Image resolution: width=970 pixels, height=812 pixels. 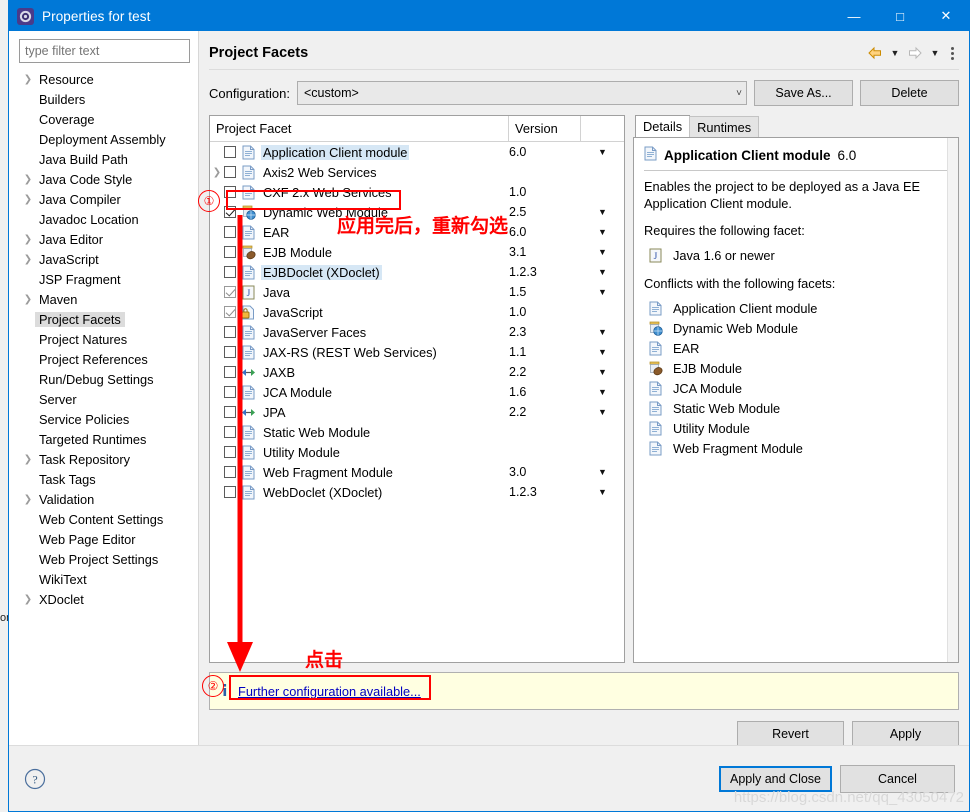 What do you see at coordinates (417, 352) in the screenshot?
I see `table-row: JAX-RS (REST Web Services) 1.1 ▼` at bounding box center [417, 352].